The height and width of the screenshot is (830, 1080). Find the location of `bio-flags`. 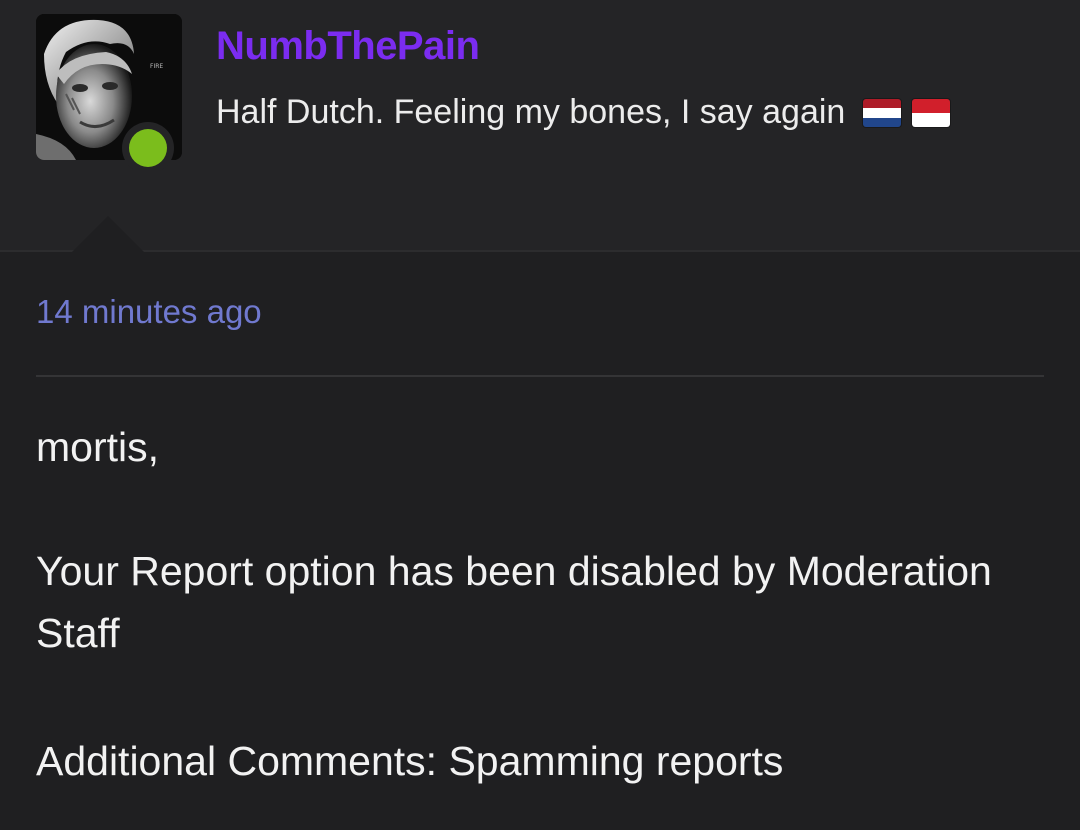

bio-flags is located at coordinates (907, 111).